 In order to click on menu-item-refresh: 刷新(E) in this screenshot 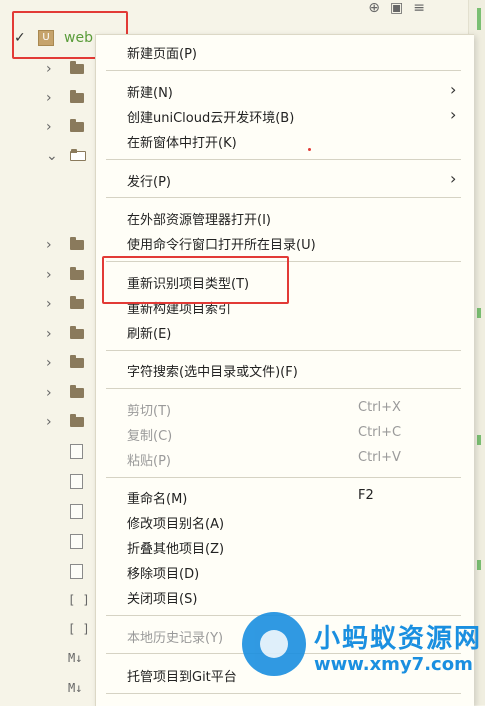, I will do `click(281, 332)`.